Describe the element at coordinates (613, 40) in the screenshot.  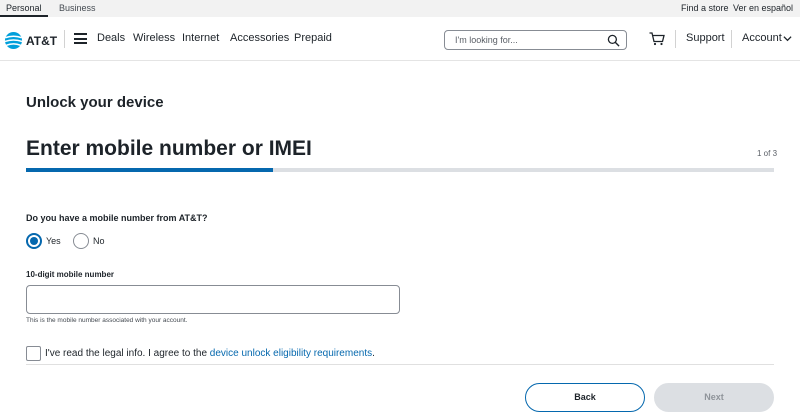
I see `search-icon` at that location.